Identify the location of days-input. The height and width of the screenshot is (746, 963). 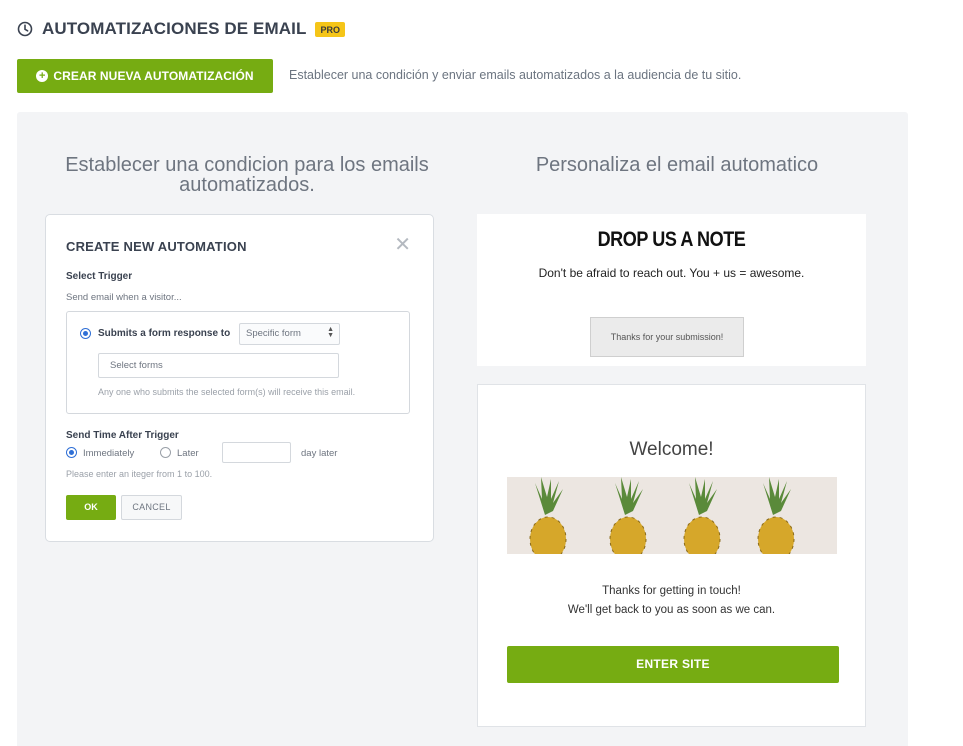
(256, 452).